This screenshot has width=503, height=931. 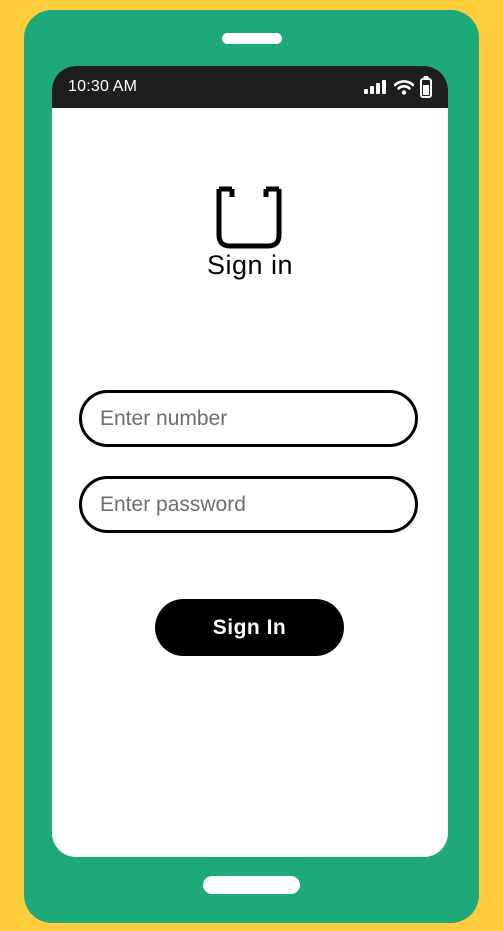 I want to click on signal-icon, so click(x=375, y=87).